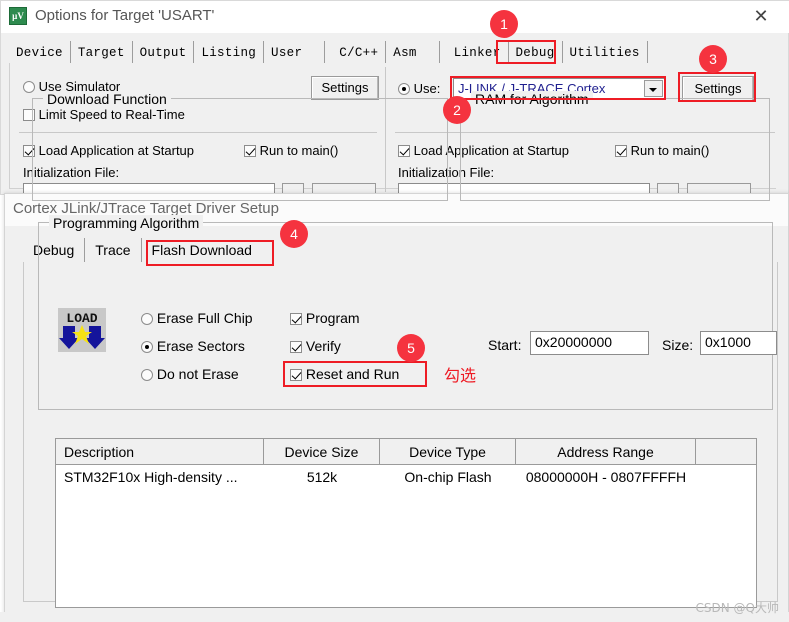 The height and width of the screenshot is (622, 789). I want to click on program-row: Program, so click(325, 318).